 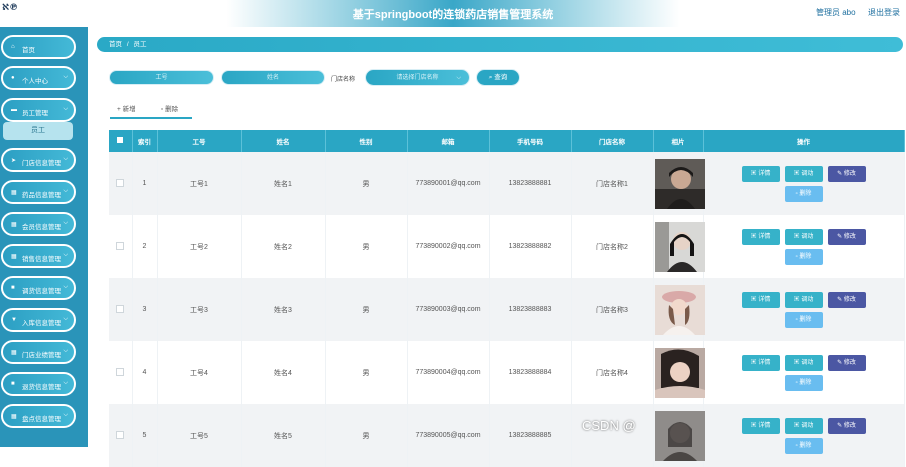 What do you see at coordinates (38, 288) in the screenshot?
I see `sidebar-item-transfer-info: ■ 调货信息管理 ⌵` at bounding box center [38, 288].